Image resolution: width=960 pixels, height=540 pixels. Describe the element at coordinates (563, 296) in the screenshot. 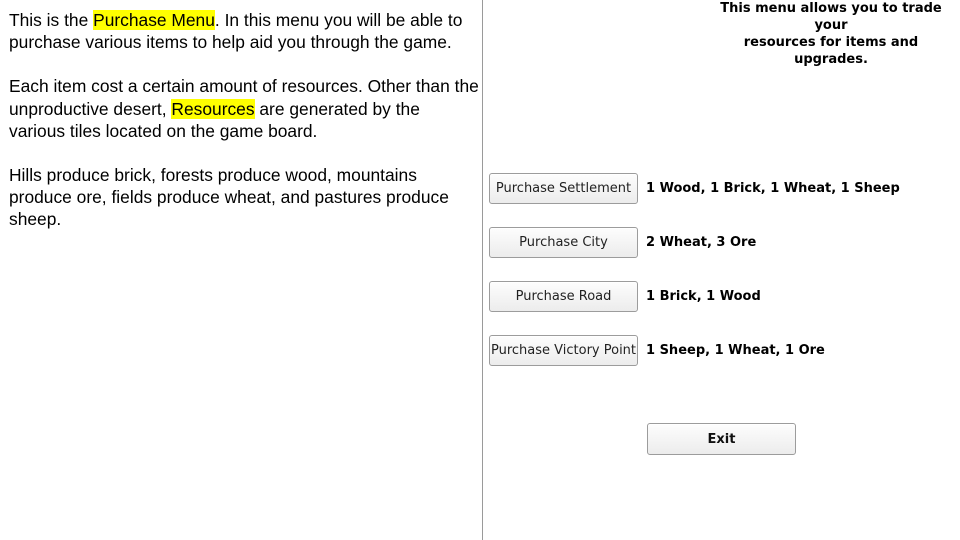

I see `purchase-road-button: Purchase Road` at that location.